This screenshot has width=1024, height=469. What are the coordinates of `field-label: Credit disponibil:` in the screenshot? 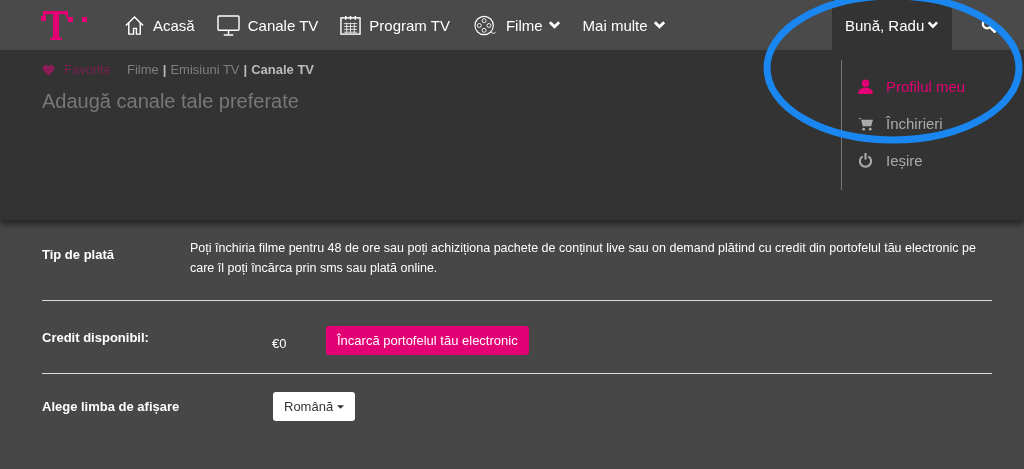 It's located at (96, 337).